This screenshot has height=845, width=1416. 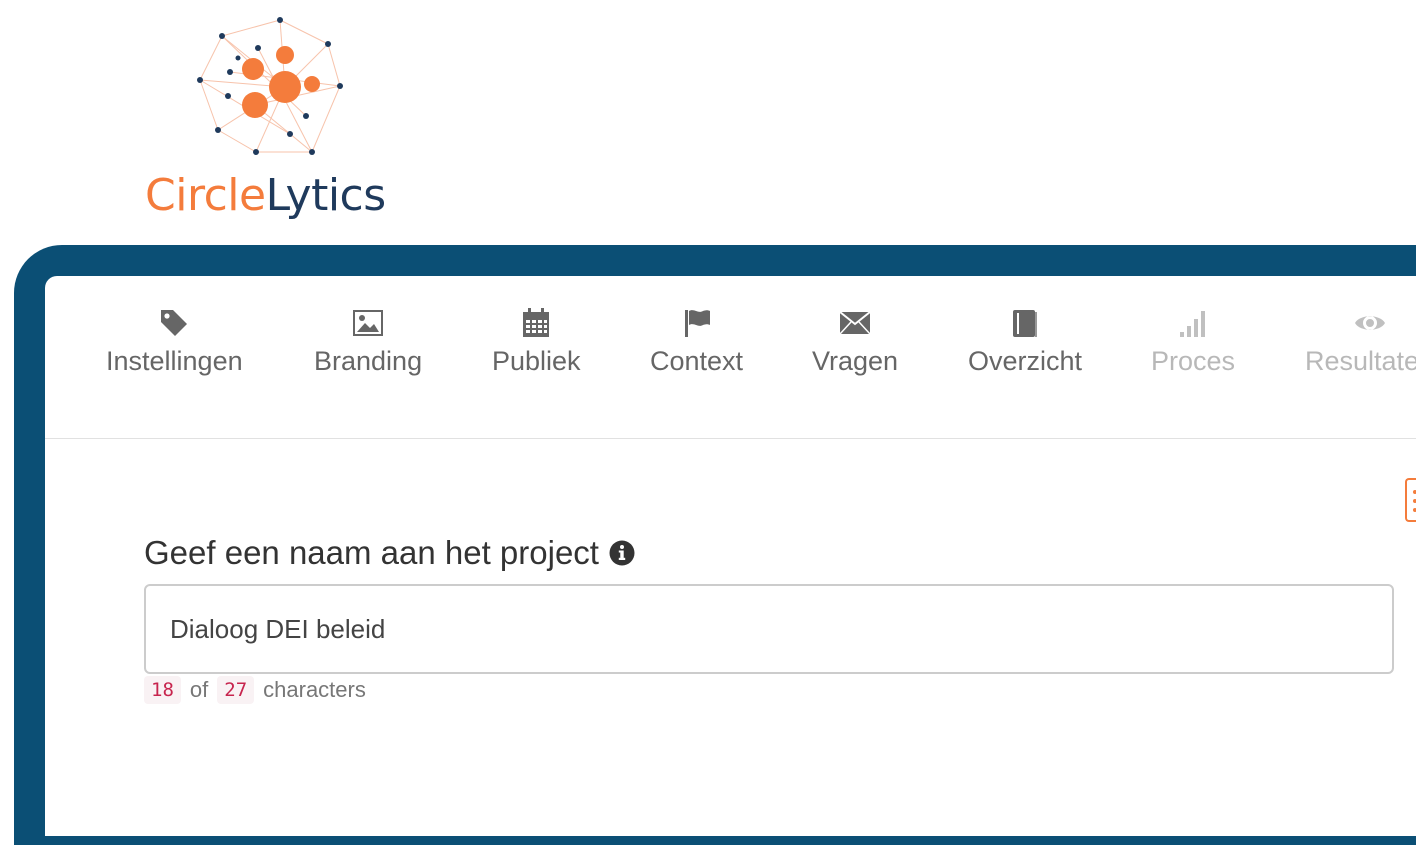 I want to click on info-icon, so click(x=622, y=553).